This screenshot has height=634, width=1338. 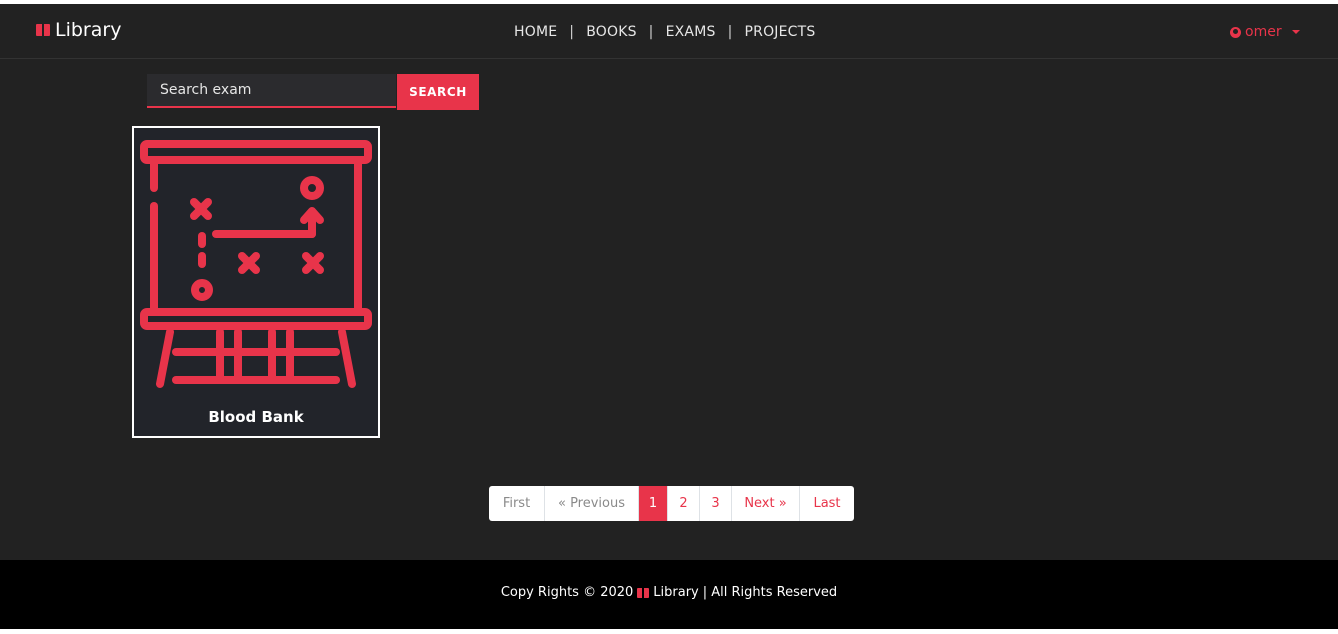 What do you see at coordinates (256, 417) in the screenshot?
I see `card-title: Blood Bank` at bounding box center [256, 417].